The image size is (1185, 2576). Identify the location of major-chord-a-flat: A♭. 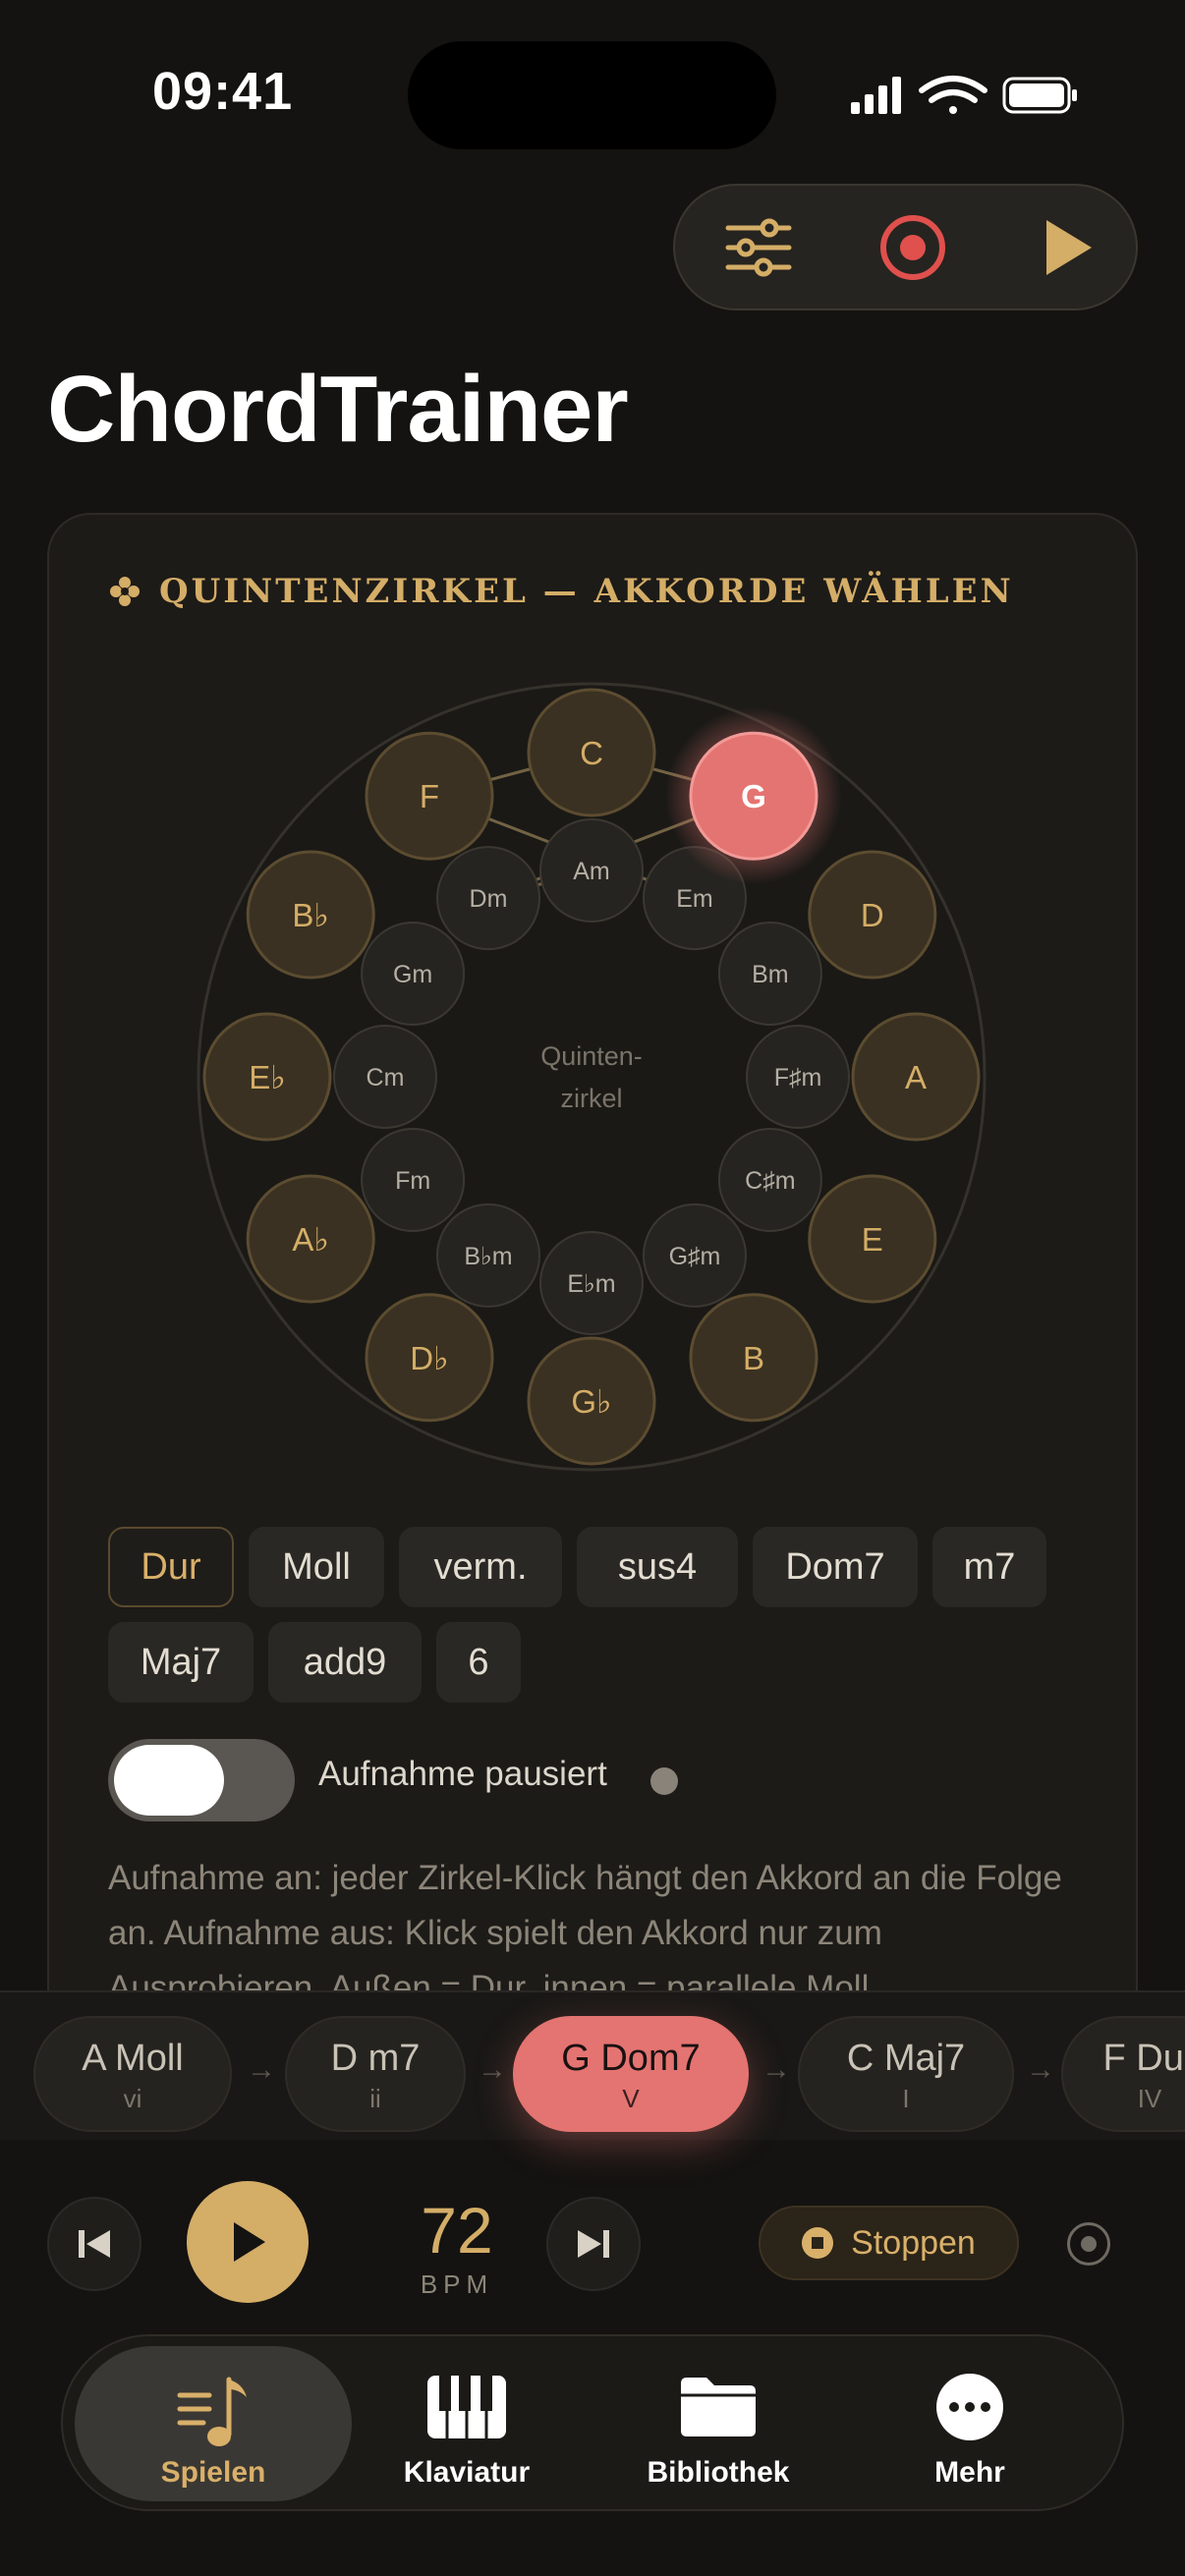
(311, 1239).